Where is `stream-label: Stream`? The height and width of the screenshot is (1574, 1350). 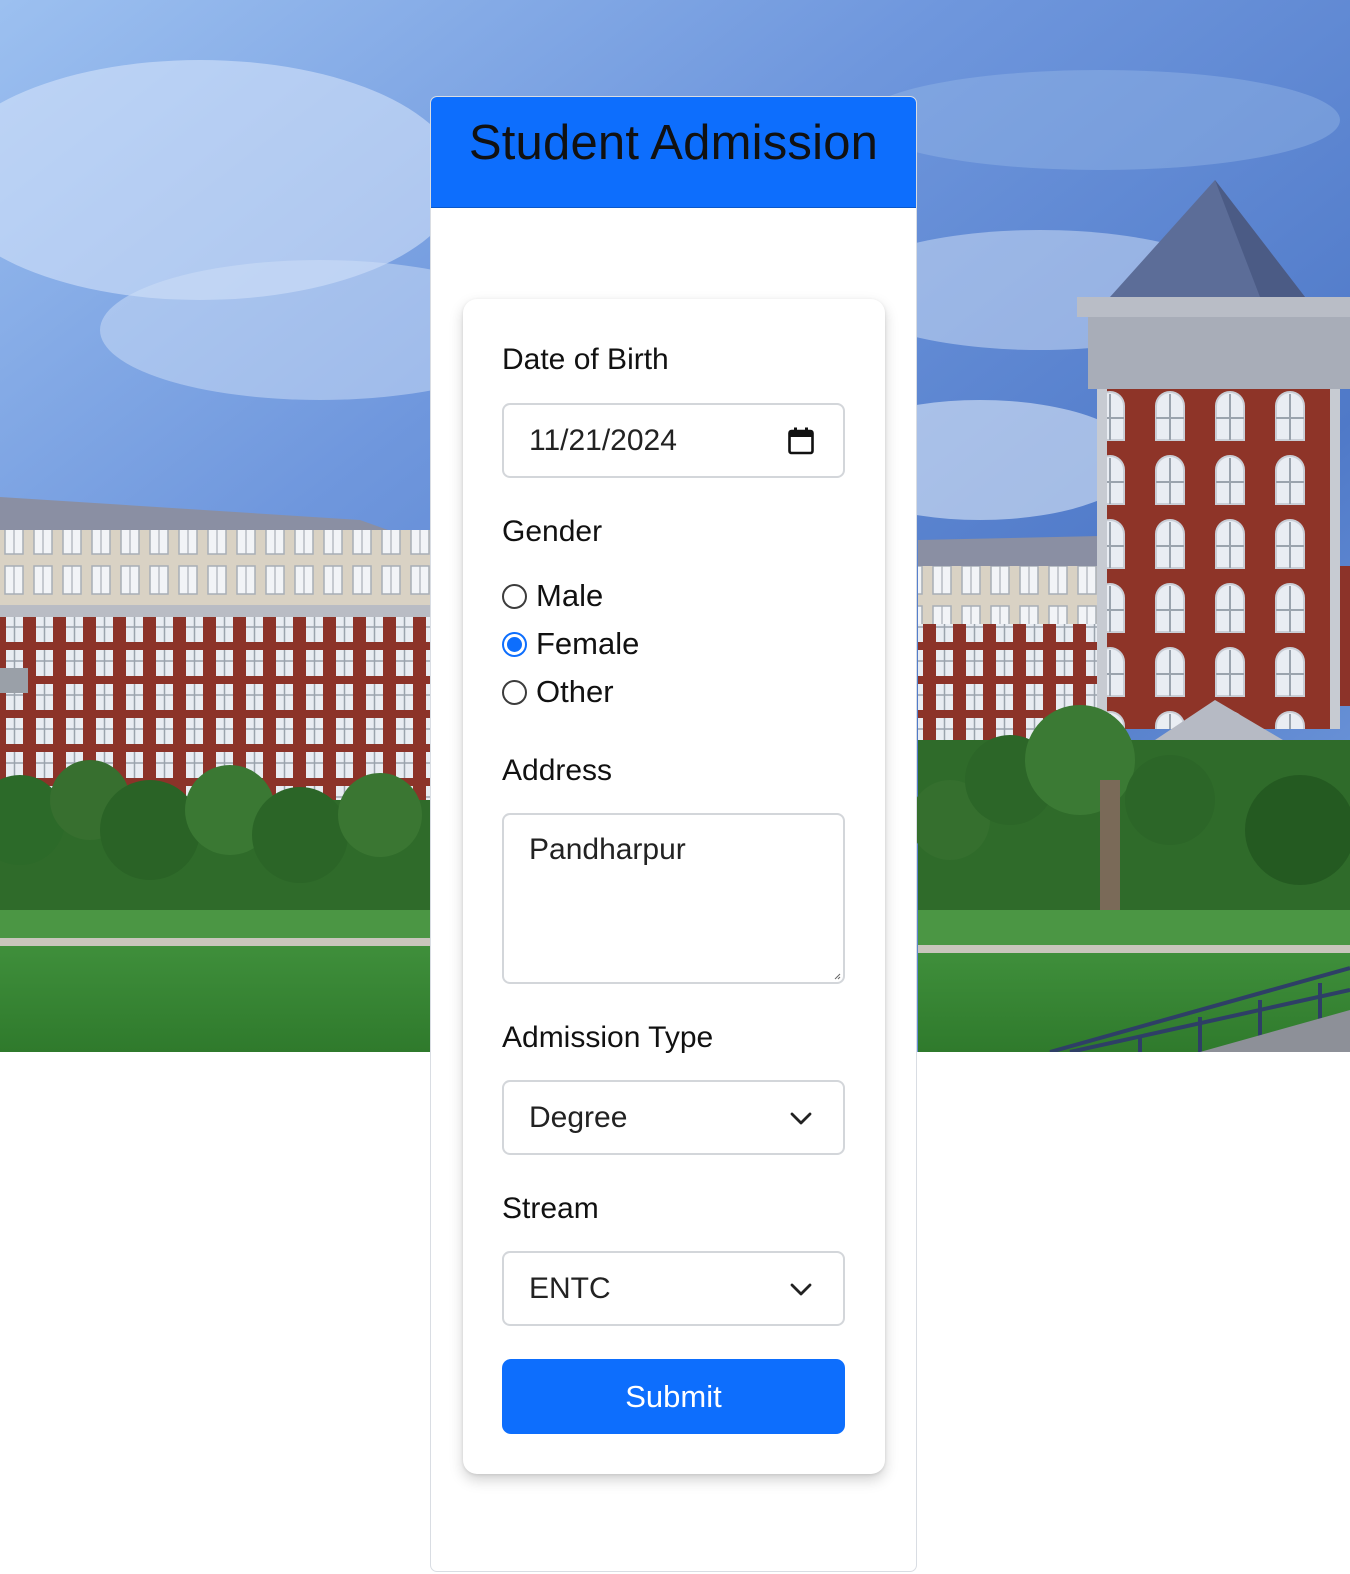 stream-label: Stream is located at coordinates (550, 1208).